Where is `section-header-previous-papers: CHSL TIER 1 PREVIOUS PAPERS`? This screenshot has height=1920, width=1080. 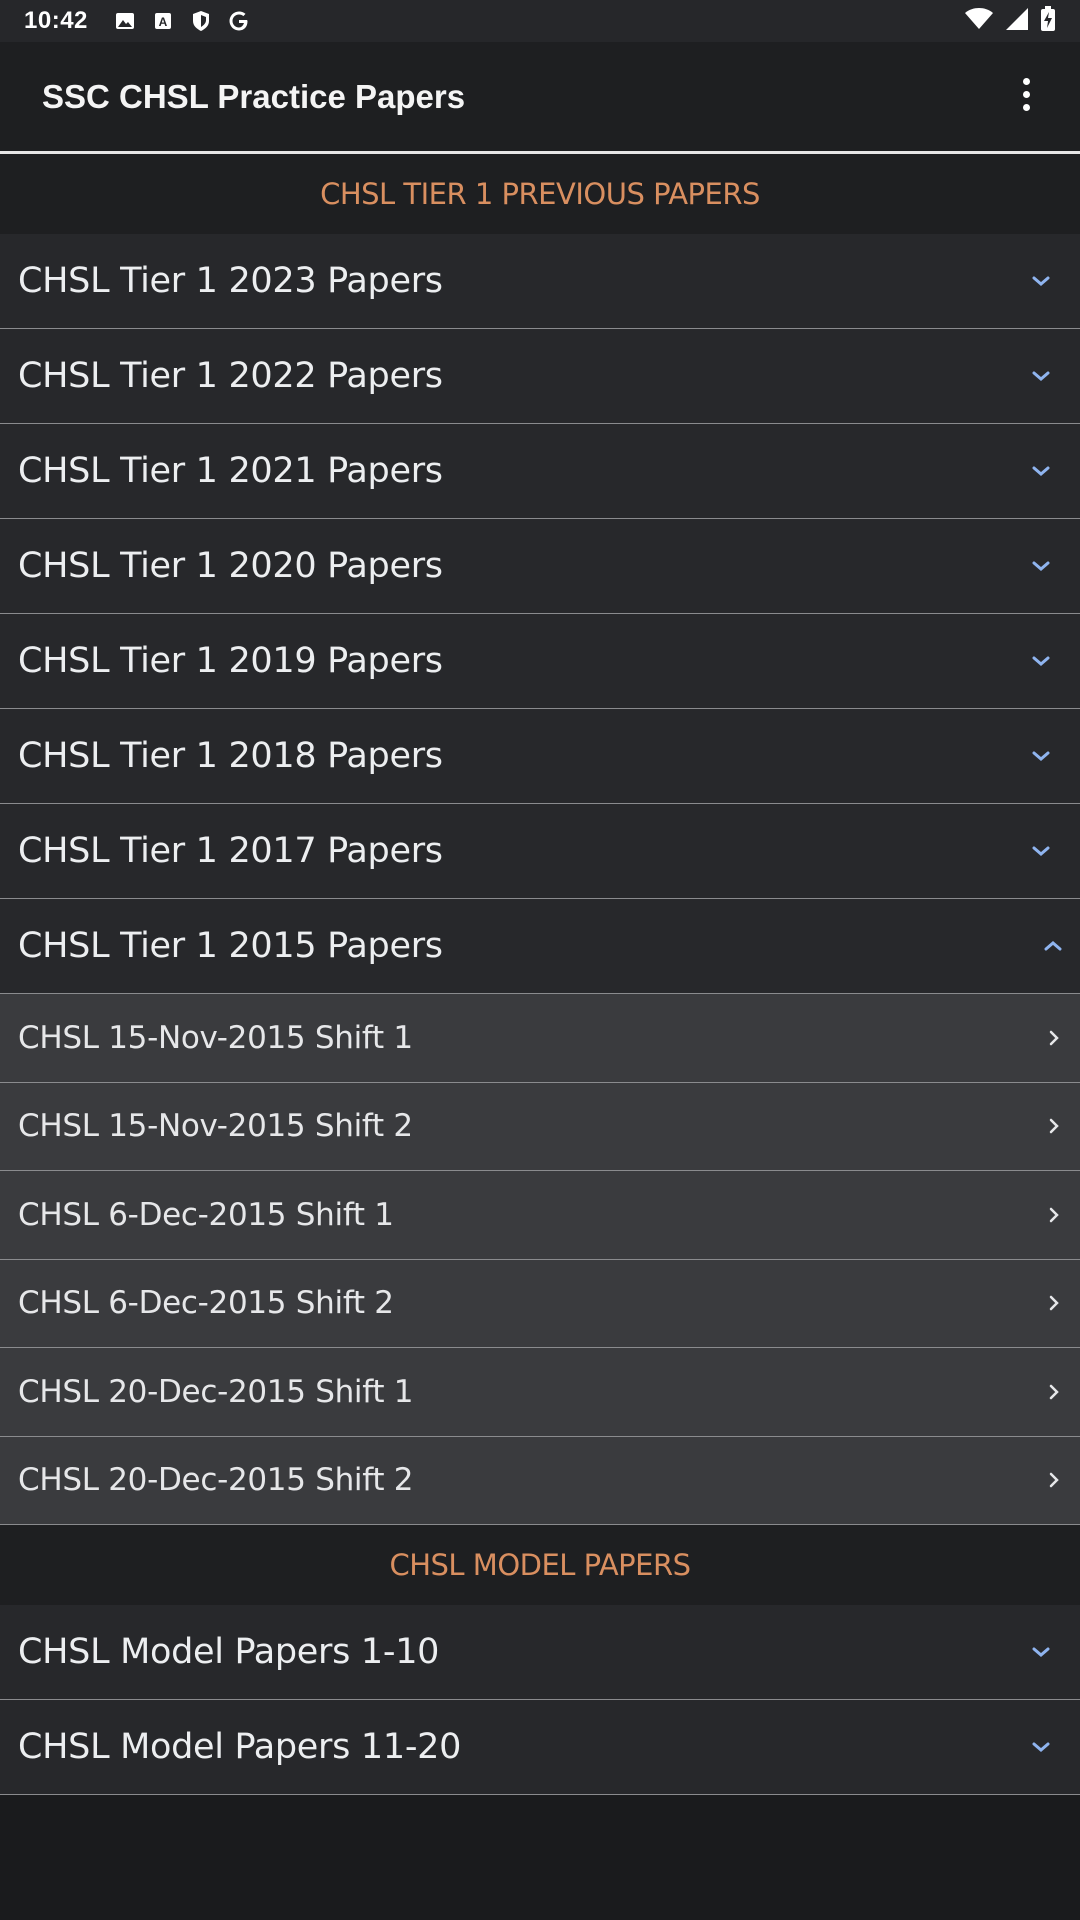 section-header-previous-papers: CHSL TIER 1 PREVIOUS PAPERS is located at coordinates (540, 194).